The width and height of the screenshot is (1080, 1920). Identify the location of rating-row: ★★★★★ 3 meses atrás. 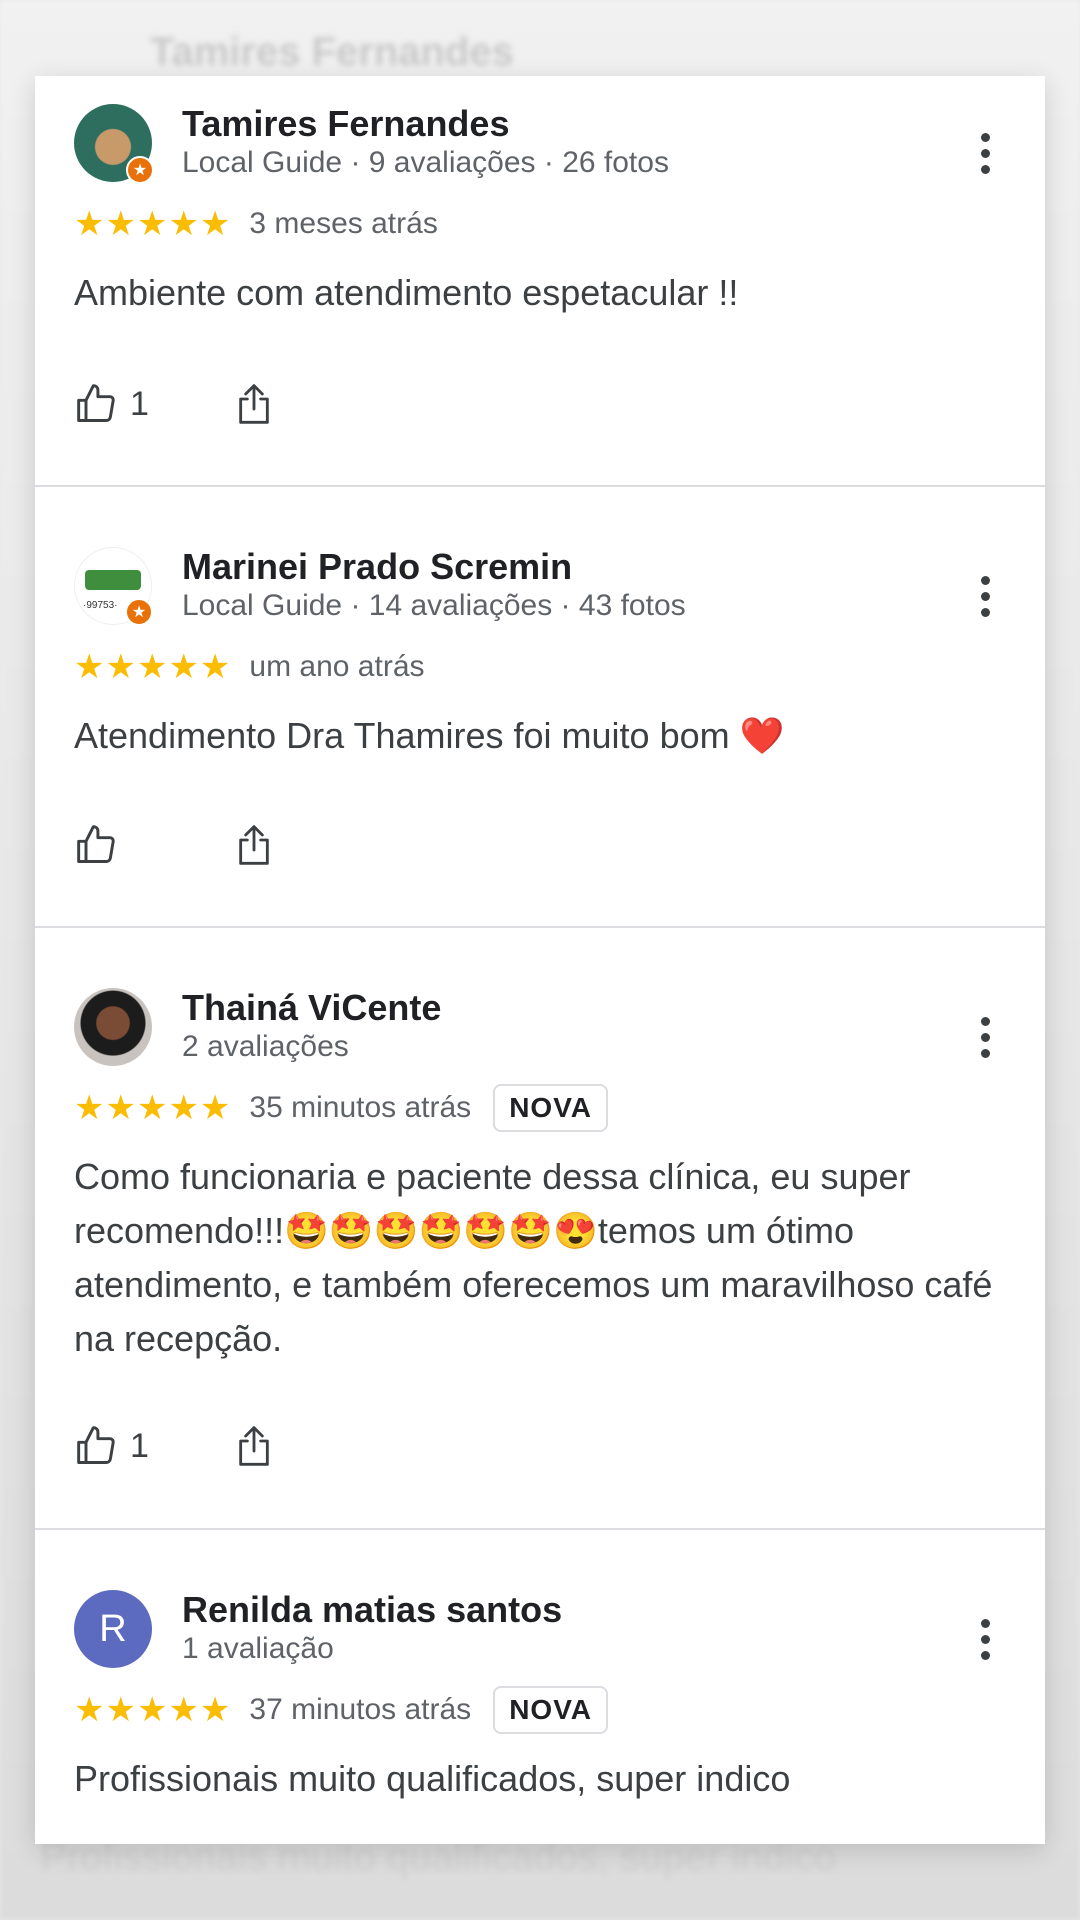
(539, 224).